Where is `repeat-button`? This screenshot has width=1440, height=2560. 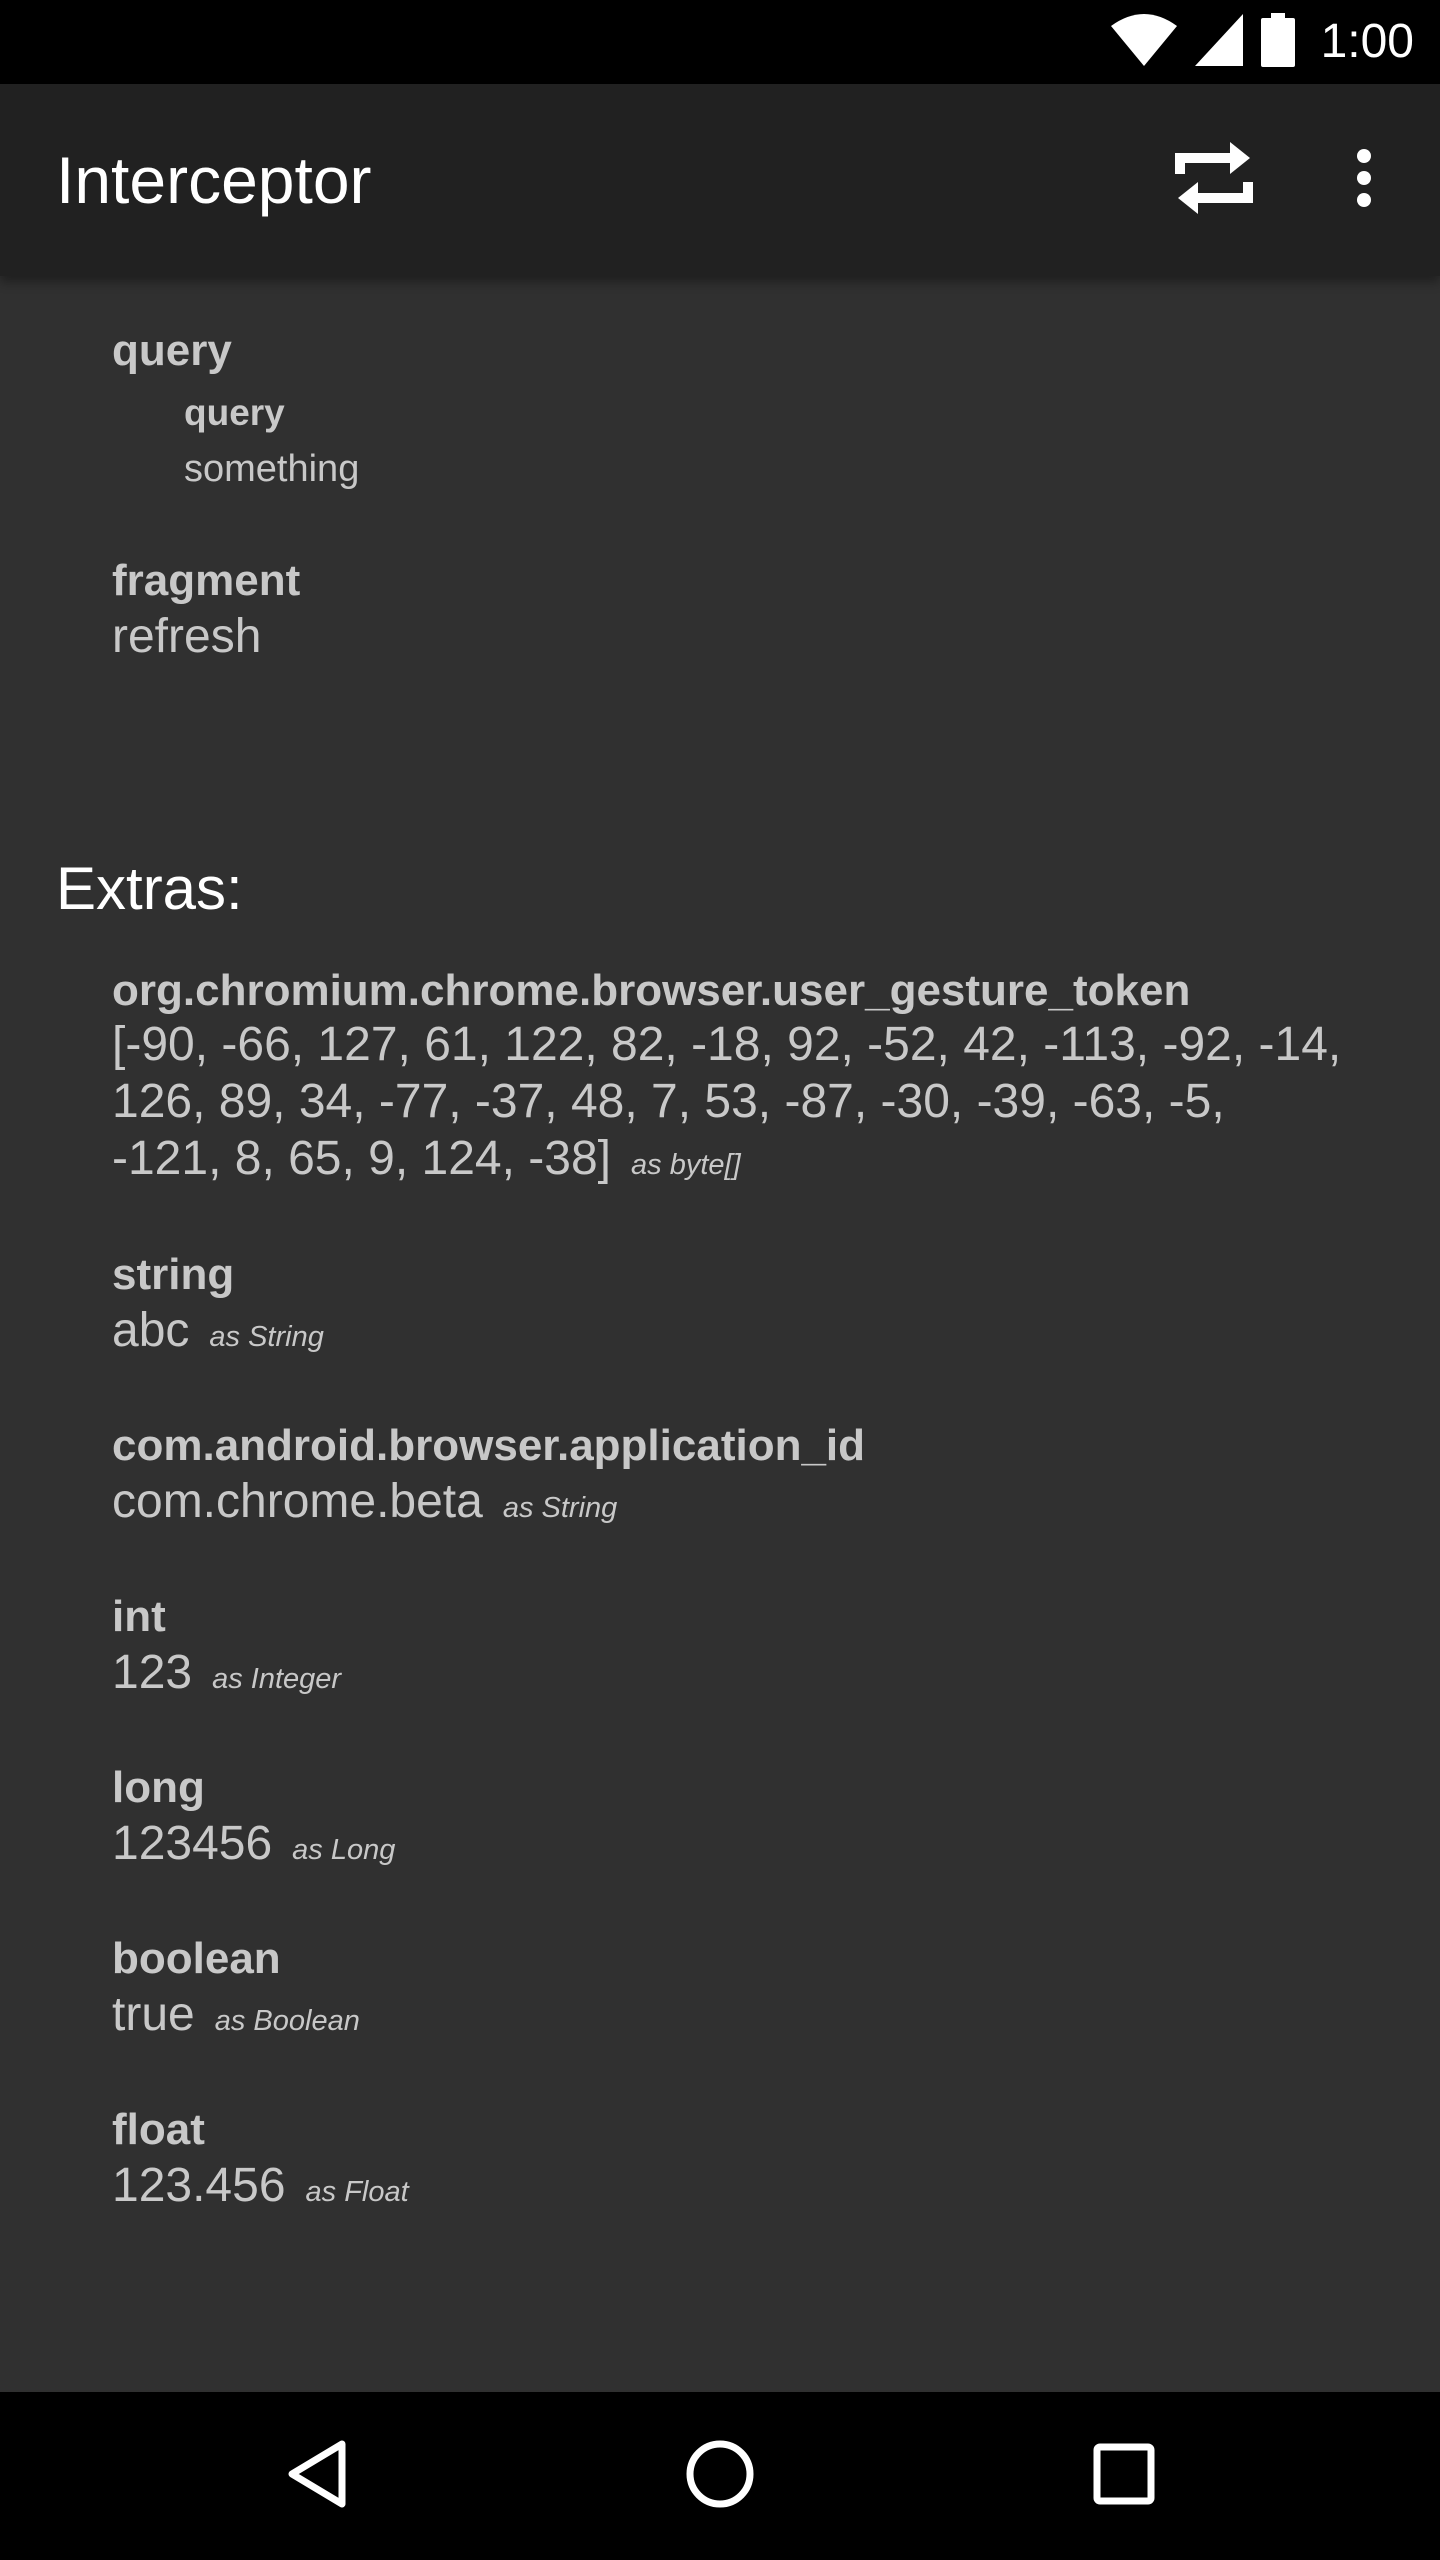 repeat-button is located at coordinates (1214, 180).